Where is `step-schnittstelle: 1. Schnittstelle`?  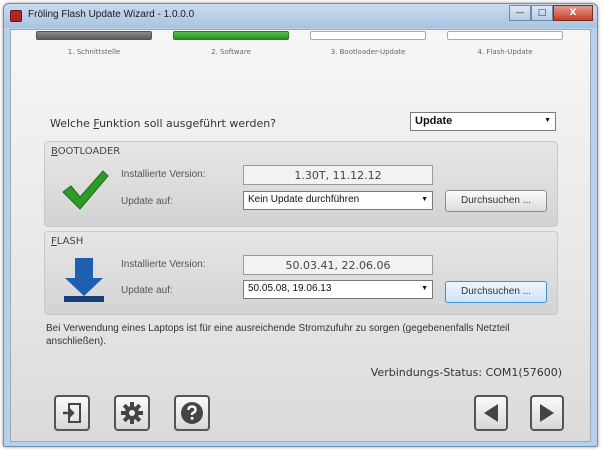
step-schnittstelle: 1. Schnittstelle is located at coordinates (94, 43).